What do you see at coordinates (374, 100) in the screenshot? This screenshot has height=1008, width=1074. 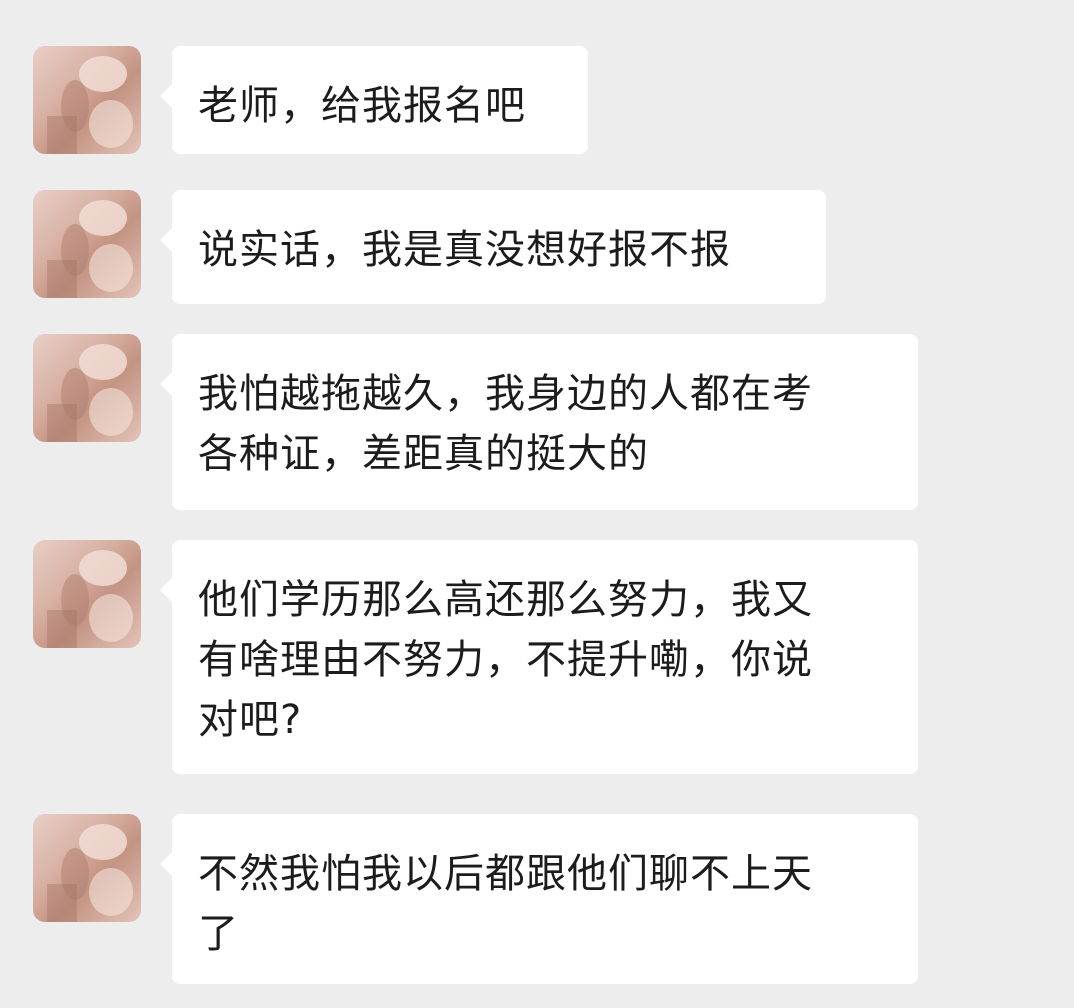 I see `message-bubble: 老师，给我报名吧` at bounding box center [374, 100].